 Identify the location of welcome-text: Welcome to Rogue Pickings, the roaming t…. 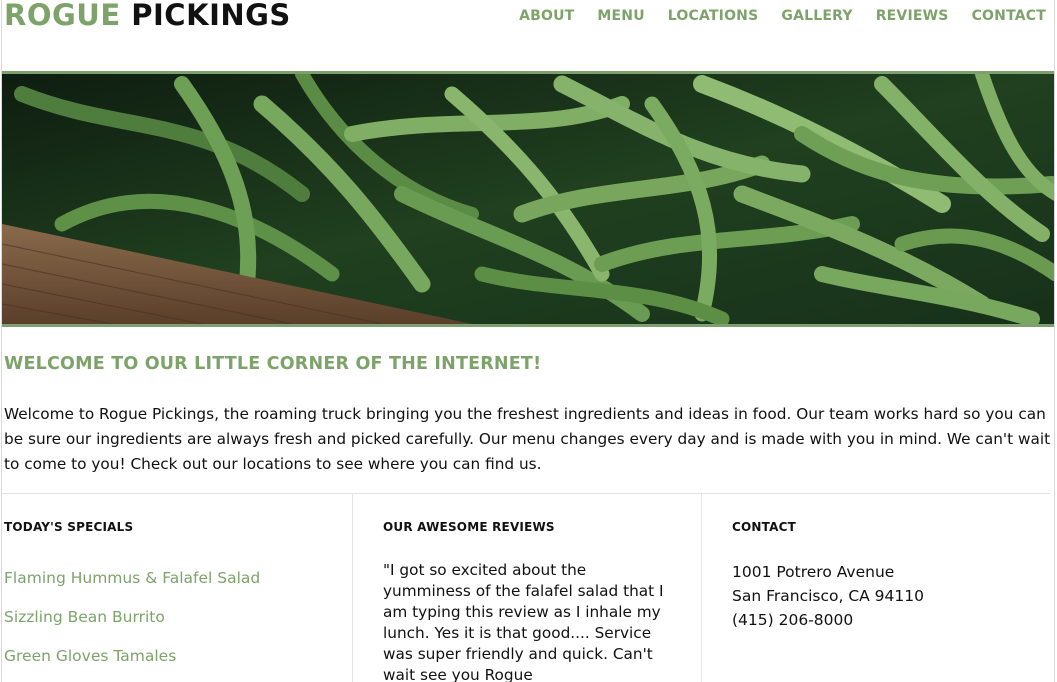
(527, 439).